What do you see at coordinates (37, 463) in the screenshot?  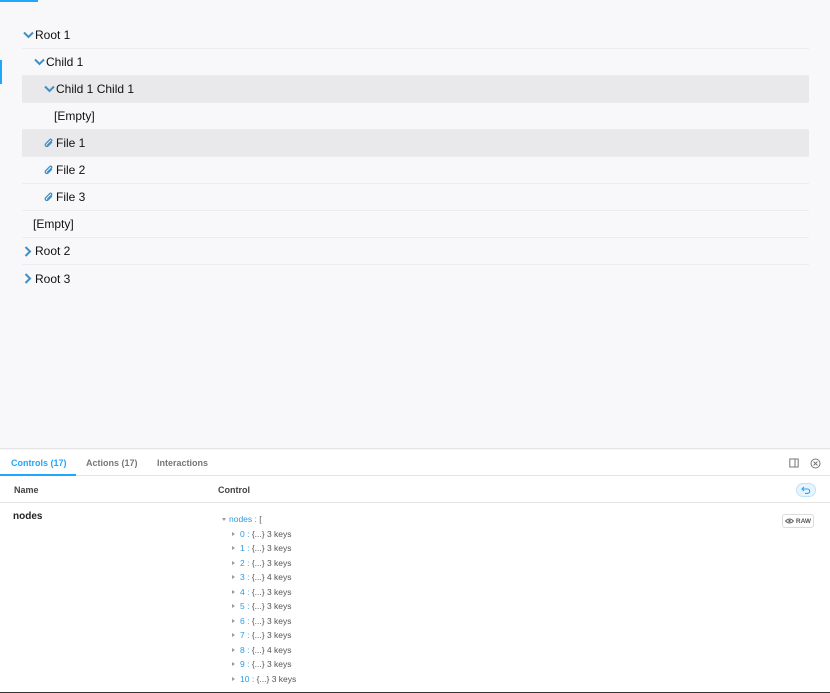 I see `tab-controls: Controls (17)` at bounding box center [37, 463].